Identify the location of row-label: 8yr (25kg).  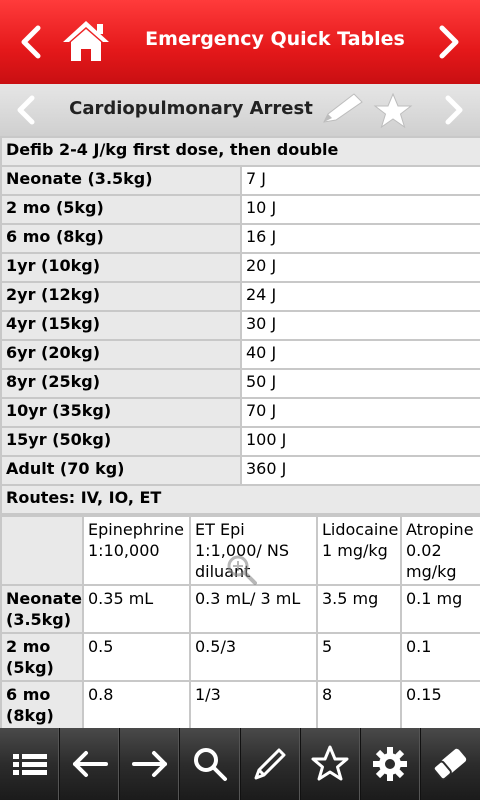
(121, 383).